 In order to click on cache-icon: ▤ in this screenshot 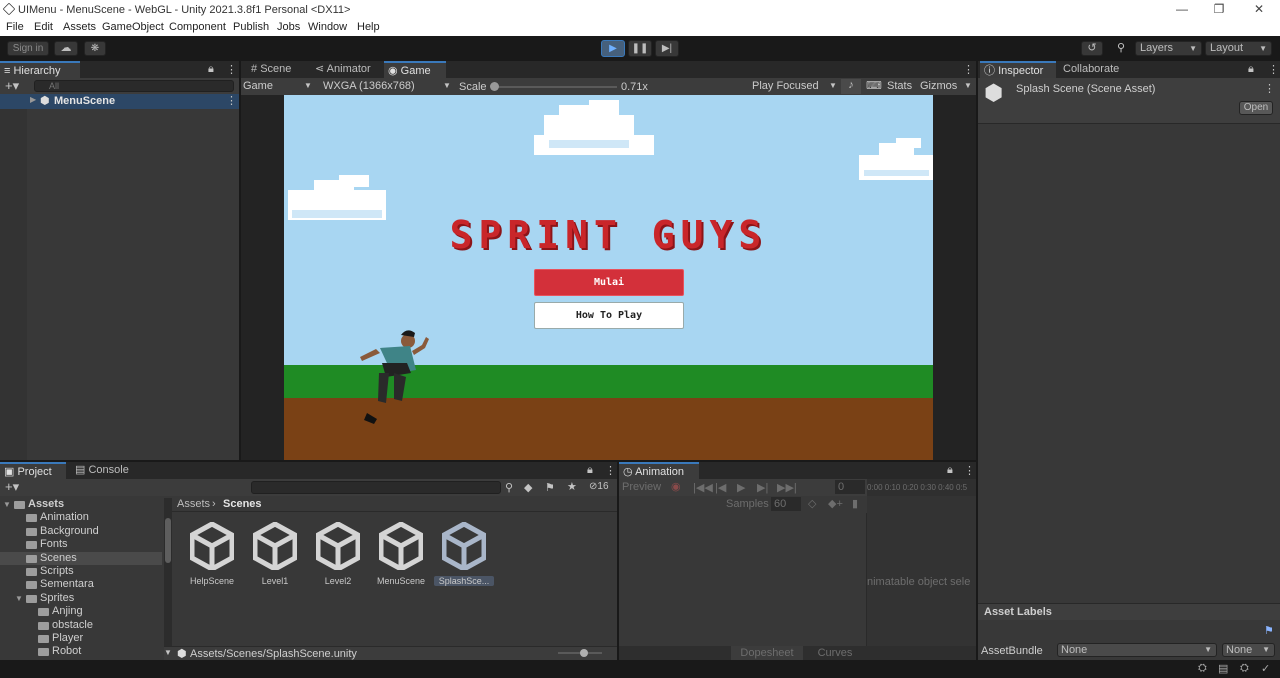, I will do `click(1223, 668)`.